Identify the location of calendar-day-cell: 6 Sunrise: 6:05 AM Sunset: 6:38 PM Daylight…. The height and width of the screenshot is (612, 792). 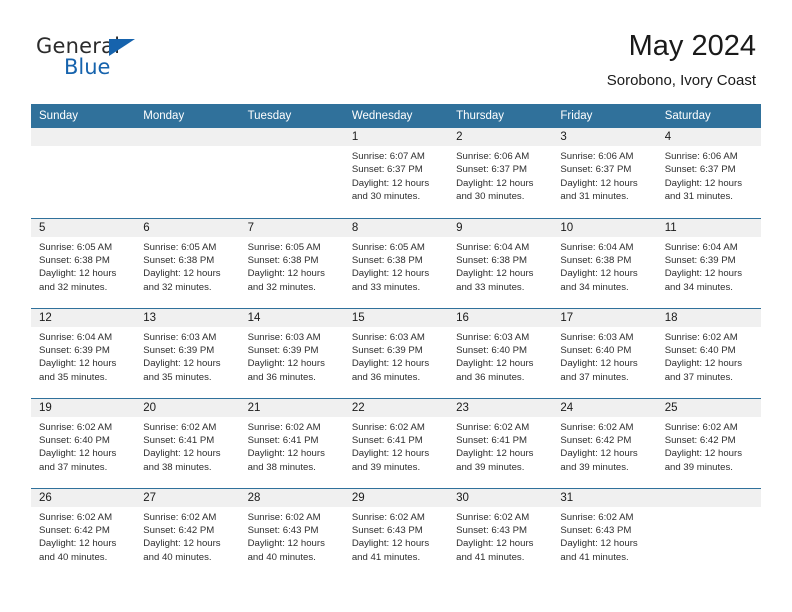
(187, 262).